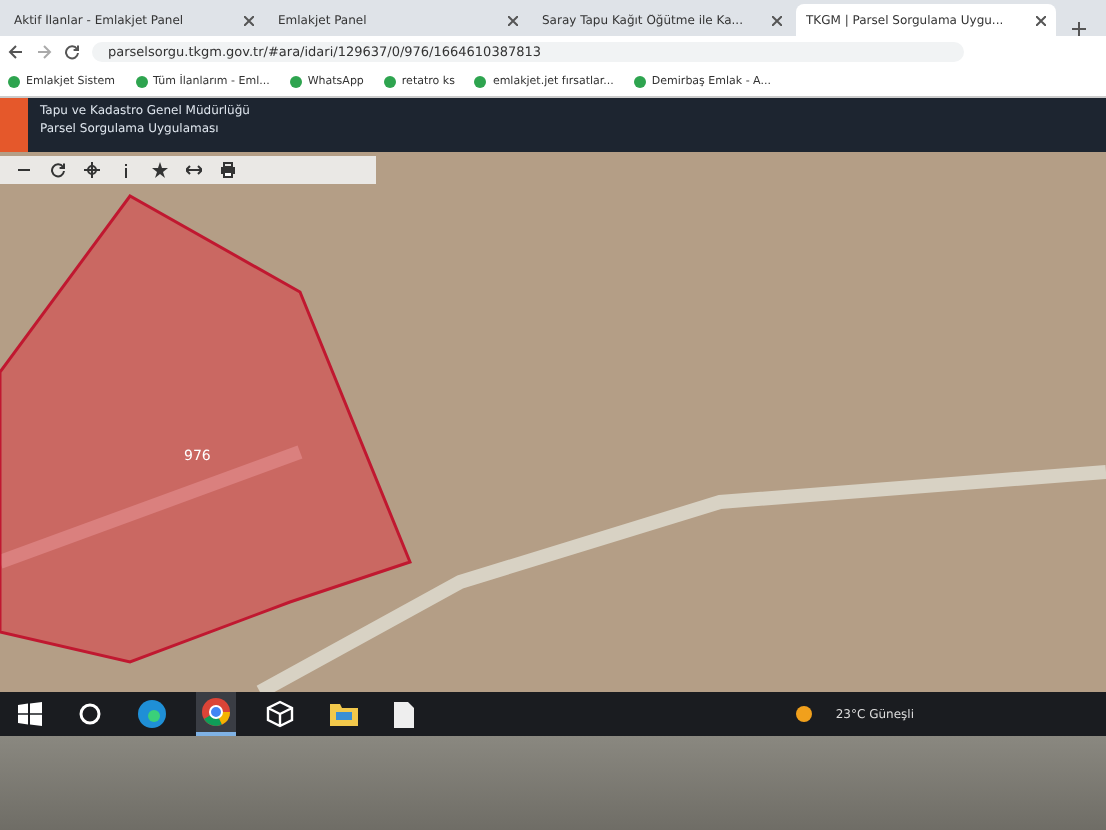 This screenshot has width=1106, height=830. What do you see at coordinates (72, 52) in the screenshot?
I see `reload-icon` at bounding box center [72, 52].